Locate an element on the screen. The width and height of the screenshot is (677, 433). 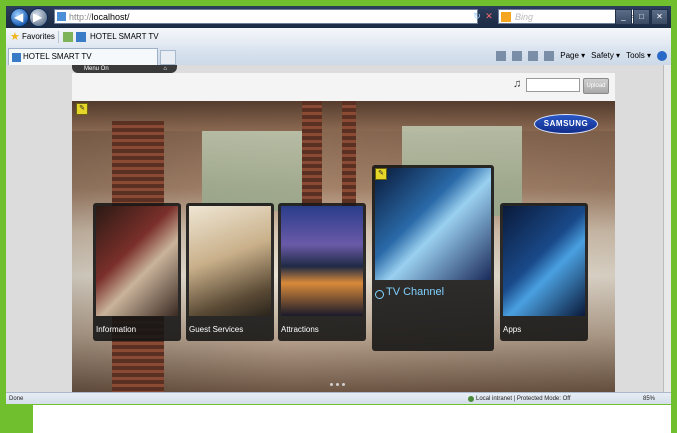
status-text: Done is located at coordinates (16, 399).